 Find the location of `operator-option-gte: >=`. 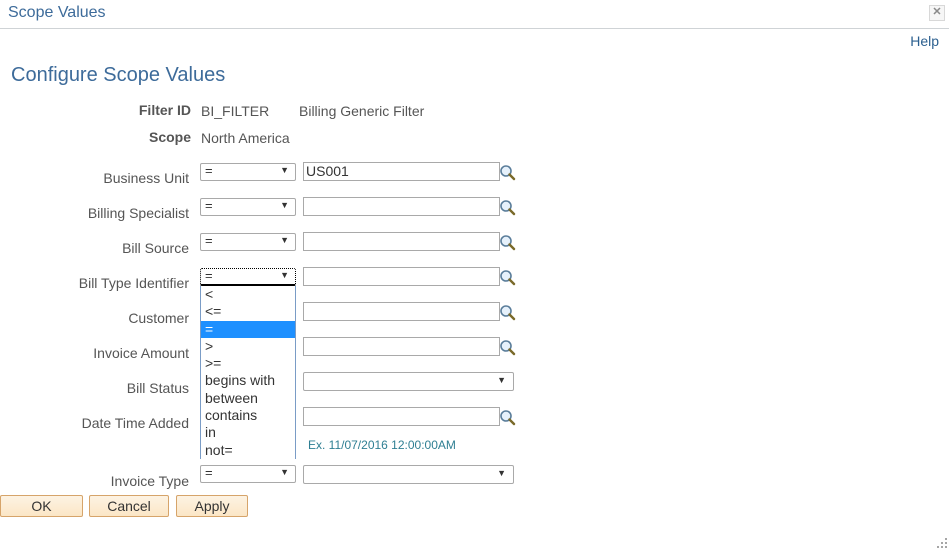

operator-option-gte: >= is located at coordinates (248, 363).